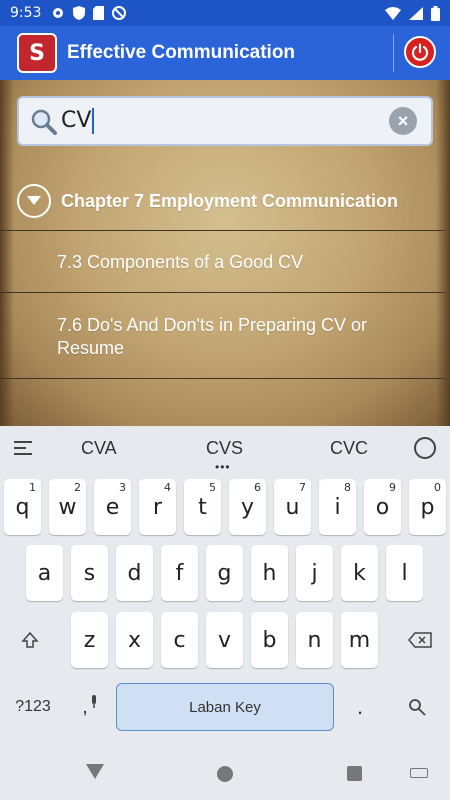  What do you see at coordinates (416, 13) in the screenshot?
I see `signal-icon` at bounding box center [416, 13].